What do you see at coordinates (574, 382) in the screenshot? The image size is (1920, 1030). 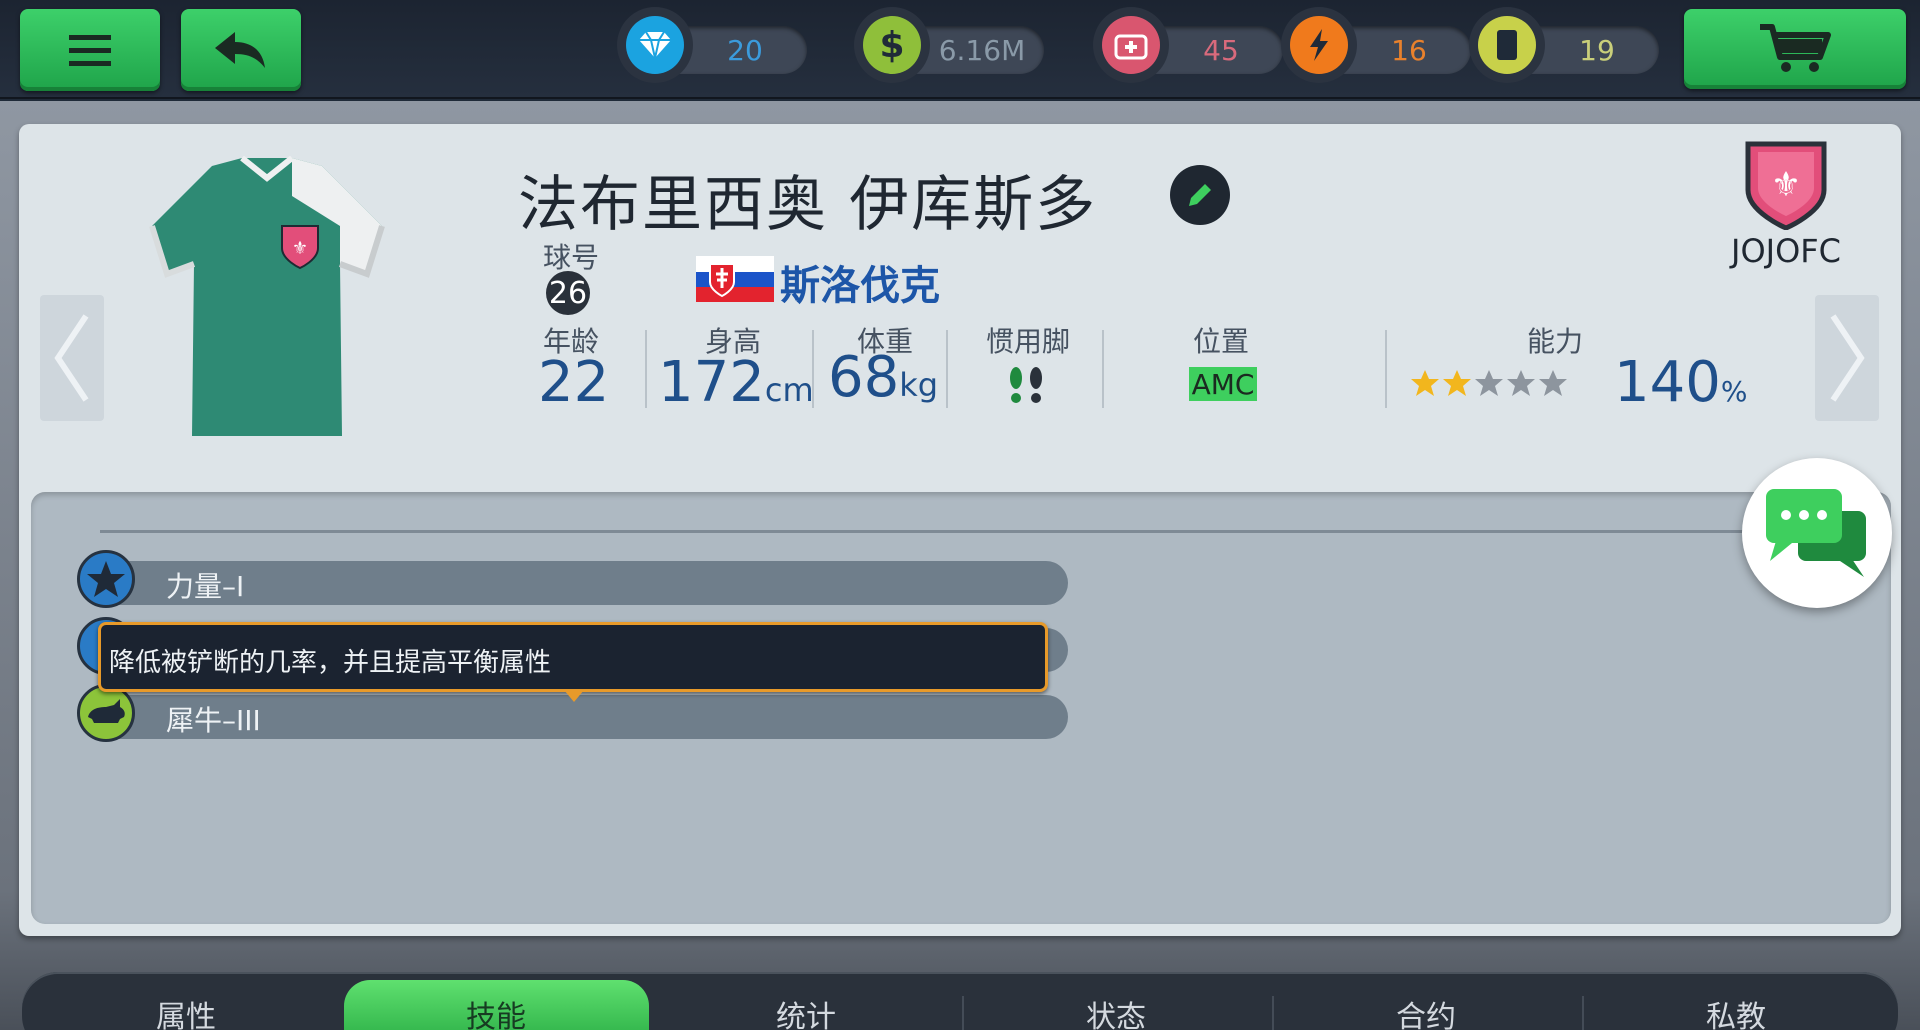 I see `age-value: 22` at bounding box center [574, 382].